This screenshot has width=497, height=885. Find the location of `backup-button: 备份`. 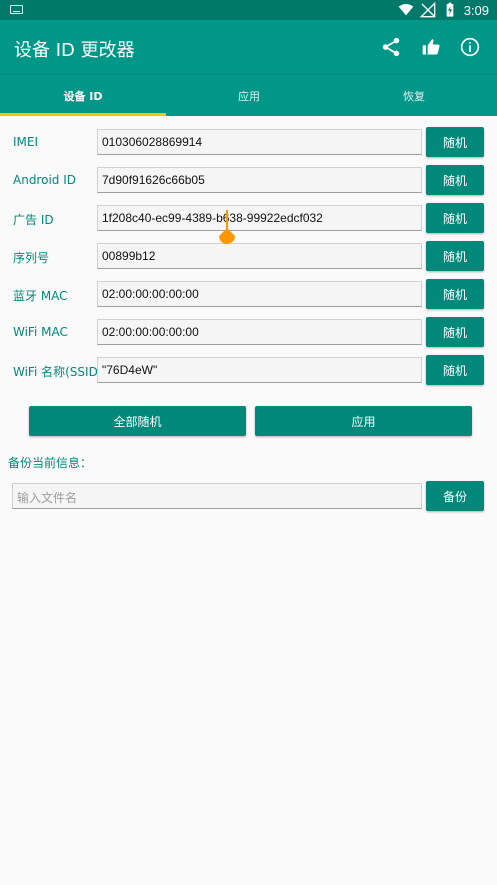

backup-button: 备份 is located at coordinates (455, 496).